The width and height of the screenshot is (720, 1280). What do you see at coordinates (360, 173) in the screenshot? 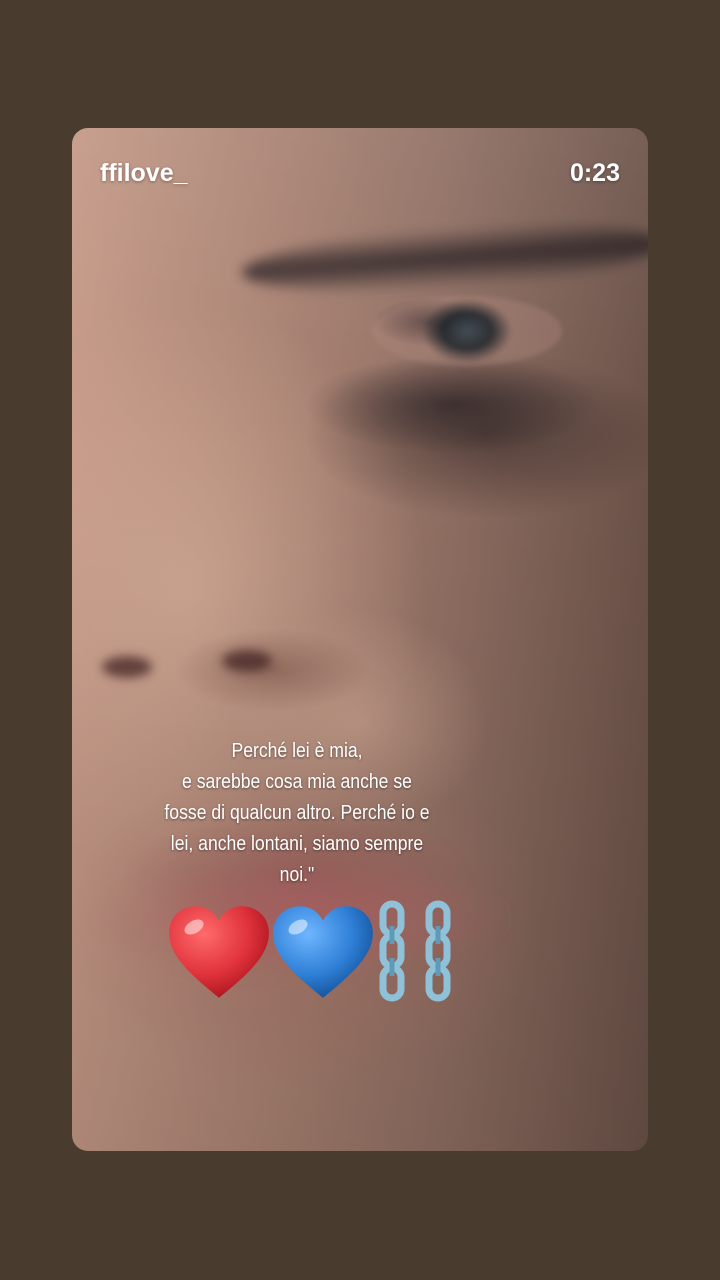
I see `story-header: ffilove_ 0:23` at bounding box center [360, 173].